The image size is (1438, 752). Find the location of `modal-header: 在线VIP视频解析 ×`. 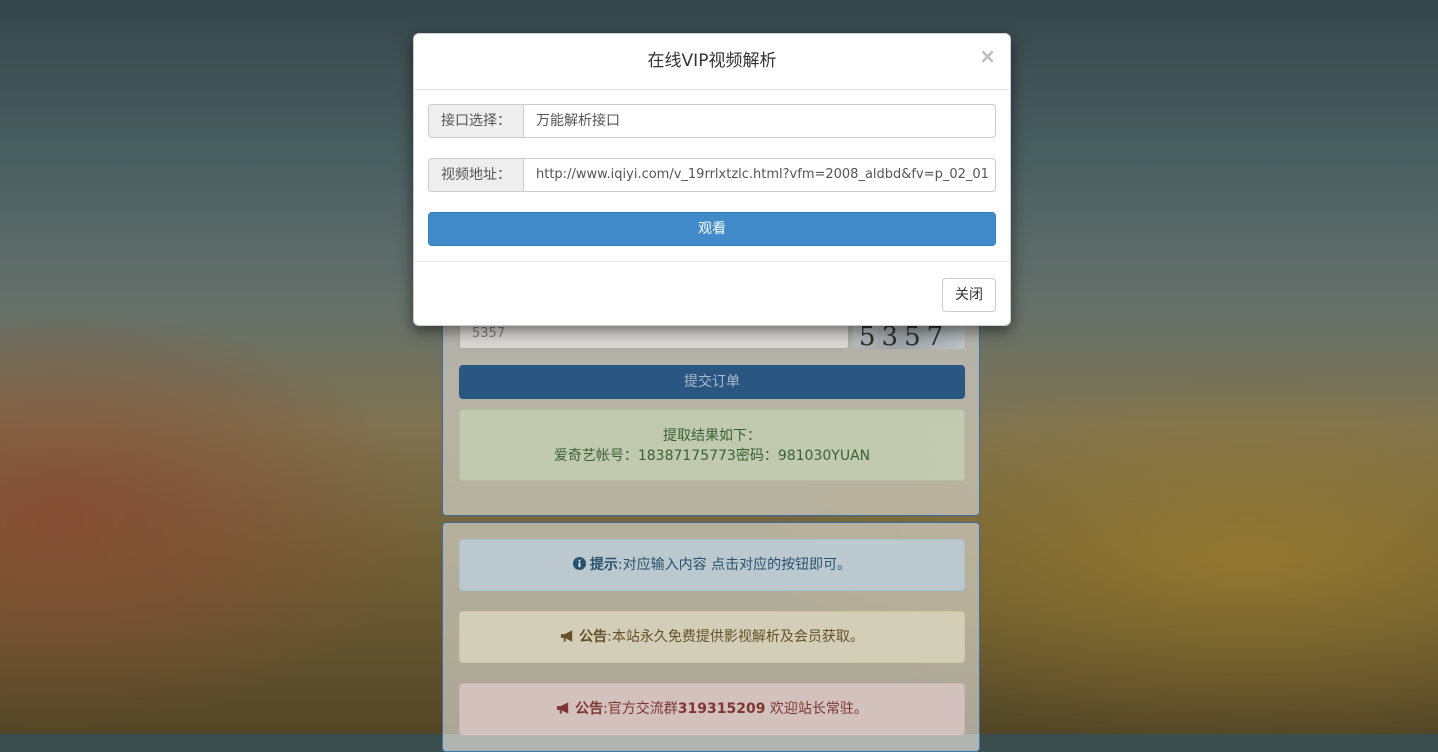

modal-header: 在线VIP视频解析 × is located at coordinates (712, 62).